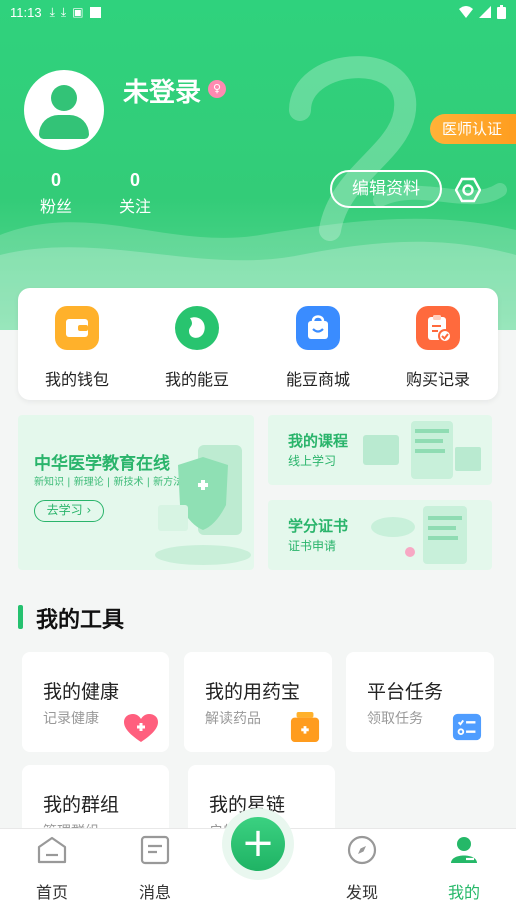  I want to click on bean-icon, so click(197, 328).